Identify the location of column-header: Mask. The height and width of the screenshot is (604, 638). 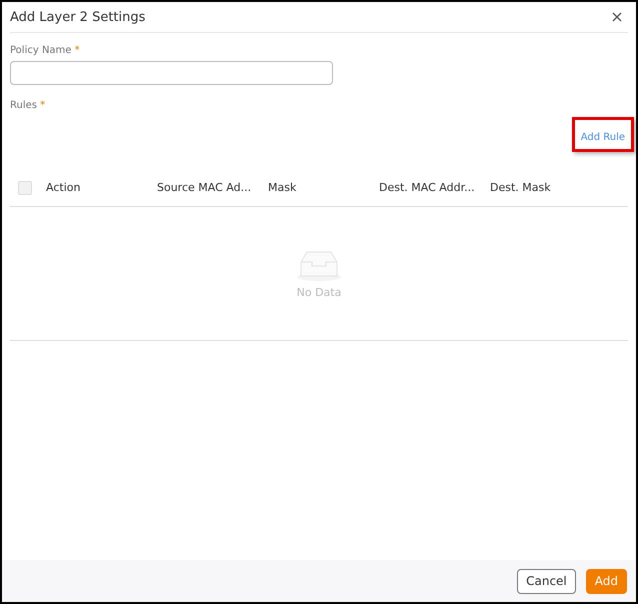
(283, 187).